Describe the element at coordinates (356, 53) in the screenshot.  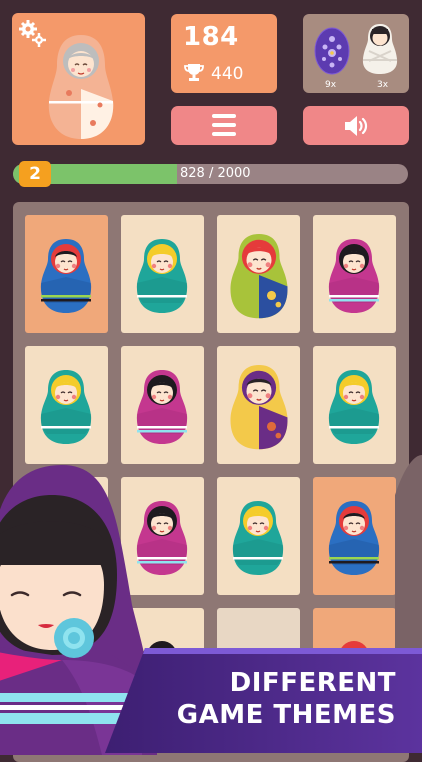
I see `powerups-panel: 9x 3x` at that location.